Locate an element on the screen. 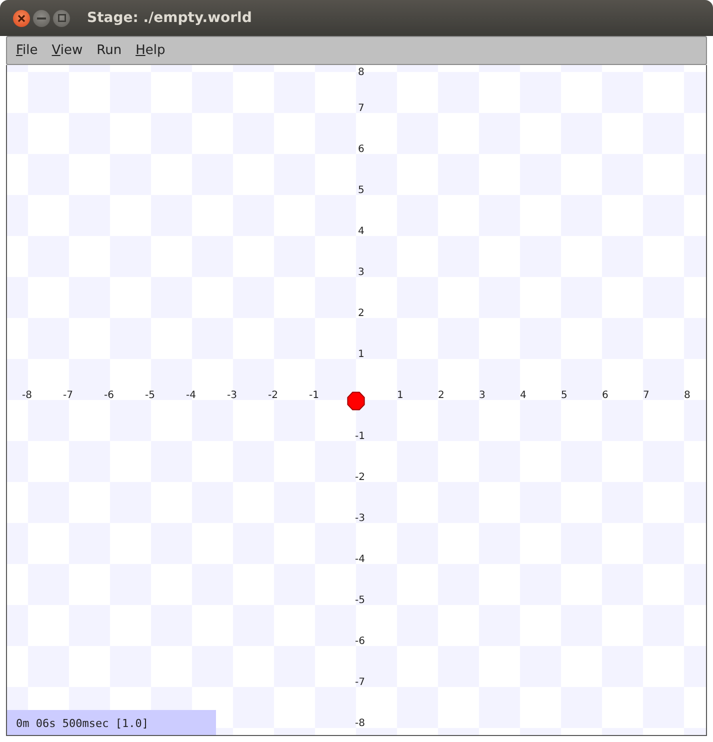  menu-item: Help is located at coordinates (153, 50).